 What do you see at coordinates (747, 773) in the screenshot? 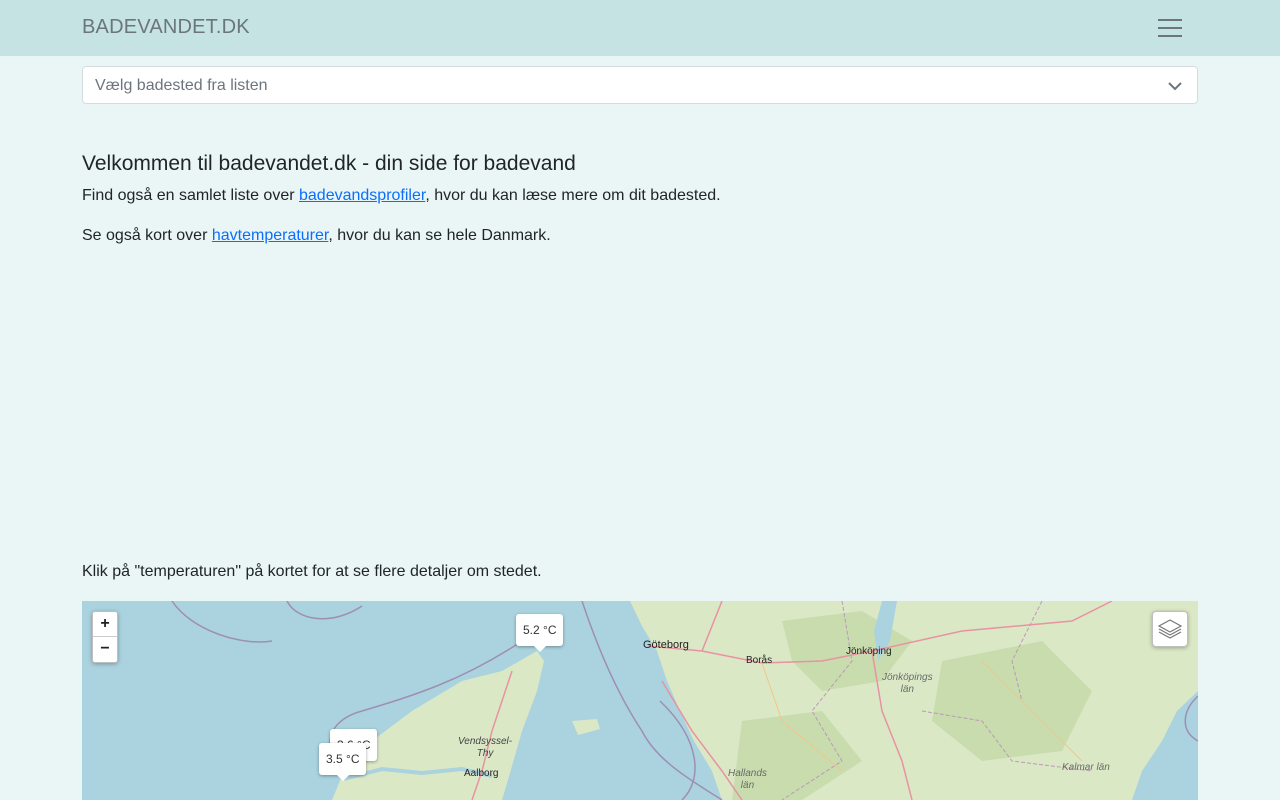
I see `region-label-line: Hallands` at bounding box center [747, 773].